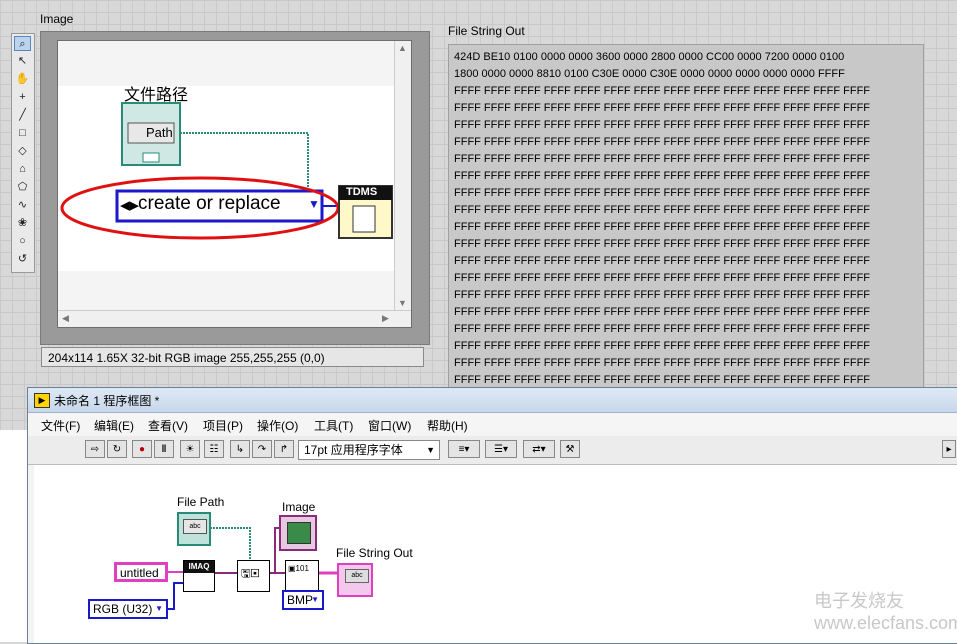  What do you see at coordinates (362, 192) in the screenshot?
I see `tdms-label: TDMS` at bounding box center [362, 192].